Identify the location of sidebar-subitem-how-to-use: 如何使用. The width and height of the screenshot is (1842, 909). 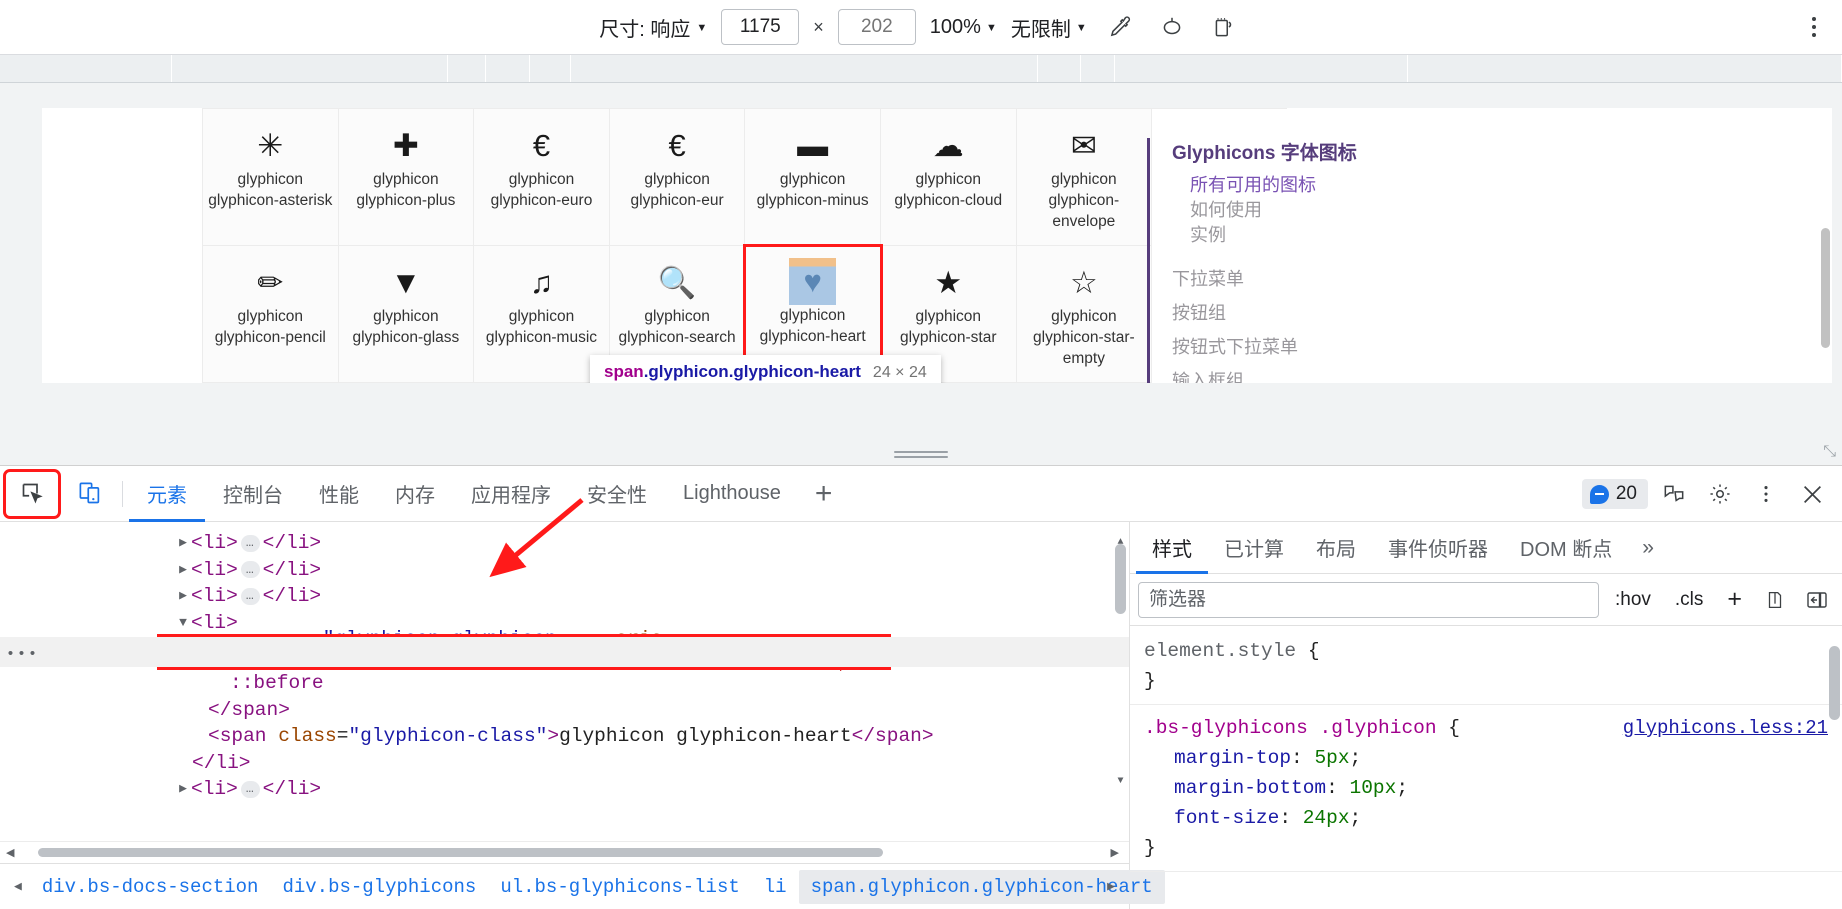
(1324, 210).